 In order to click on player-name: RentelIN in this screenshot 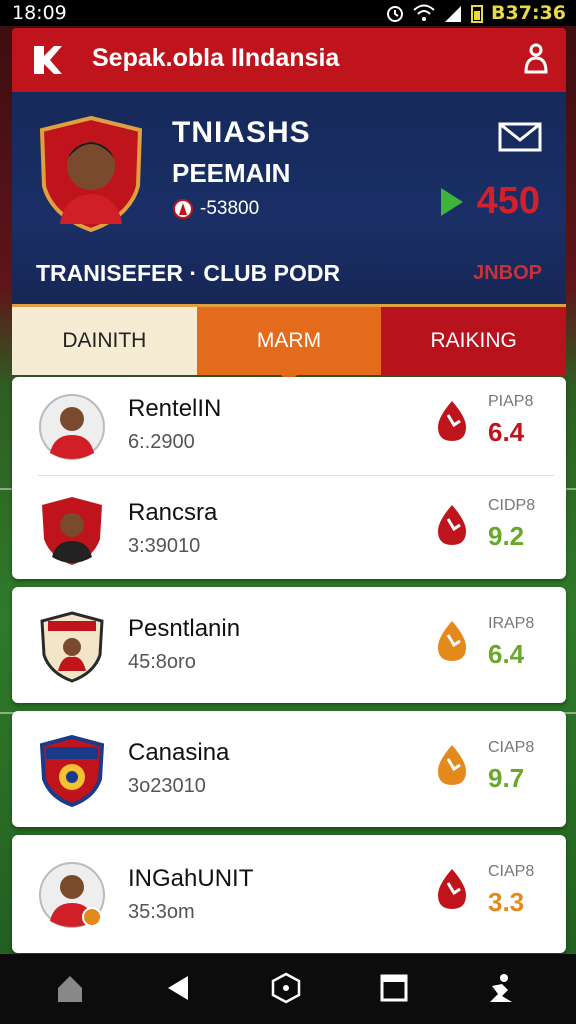, I will do `click(175, 408)`.